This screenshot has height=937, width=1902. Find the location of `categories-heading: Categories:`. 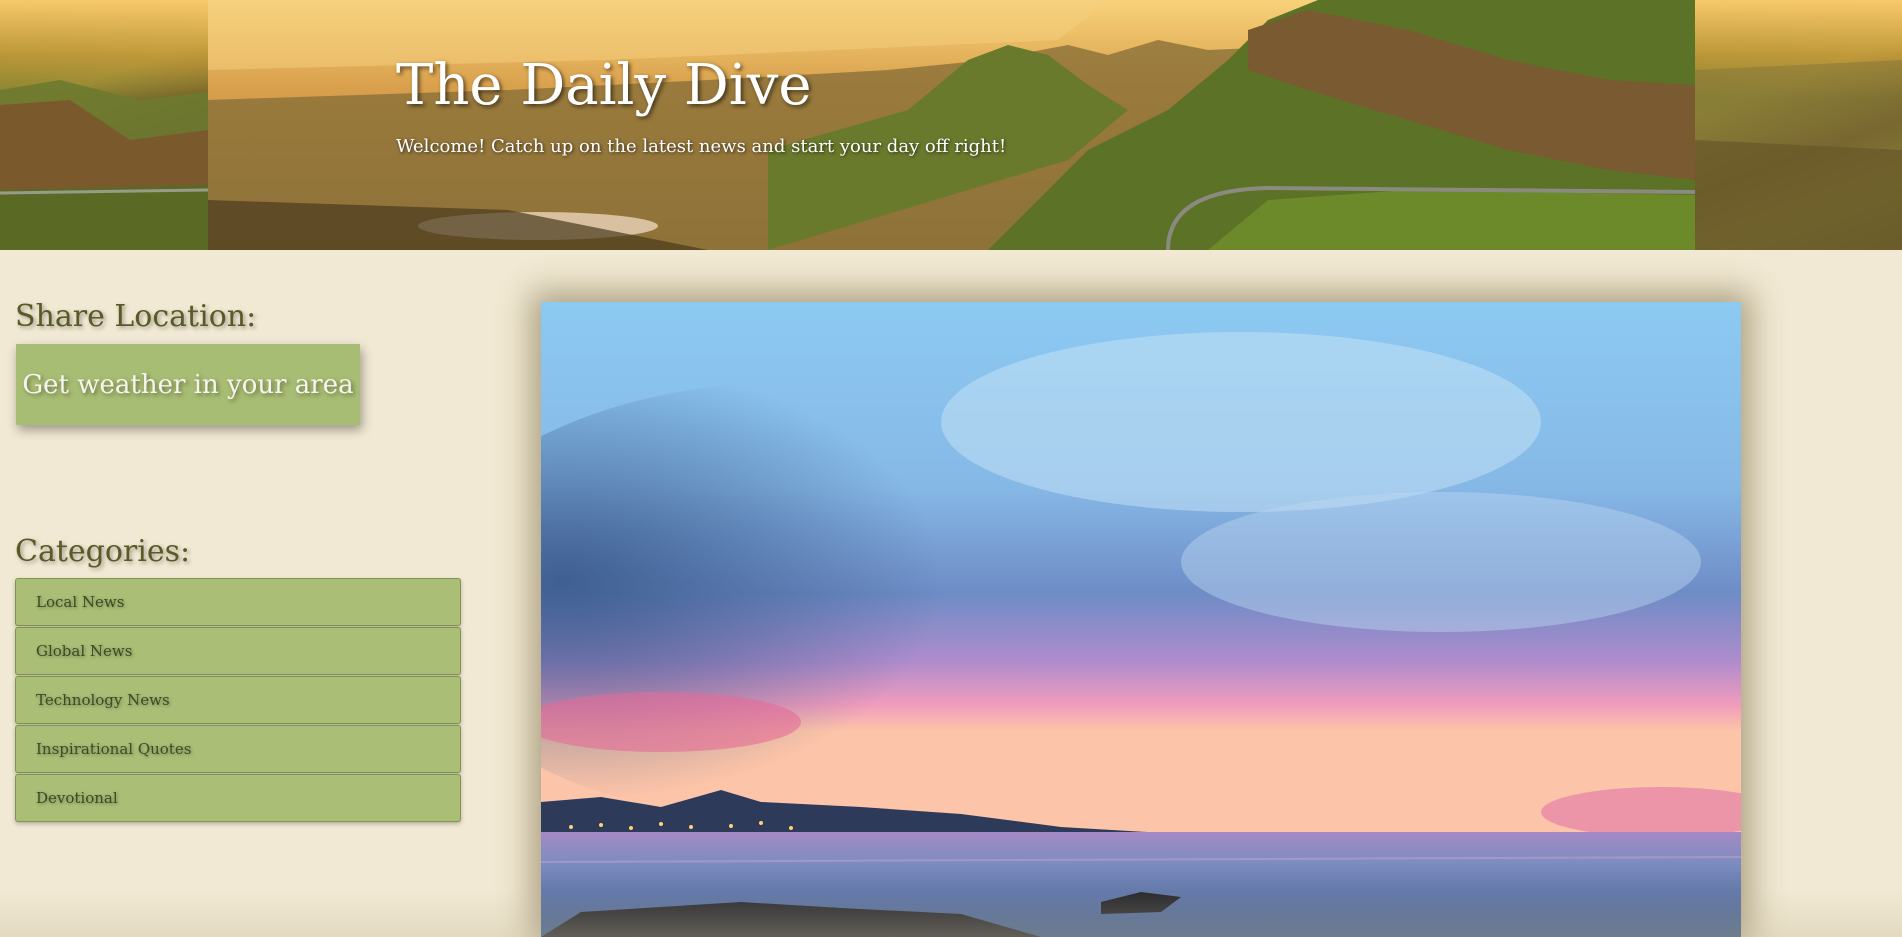

categories-heading: Categories: is located at coordinates (103, 551).